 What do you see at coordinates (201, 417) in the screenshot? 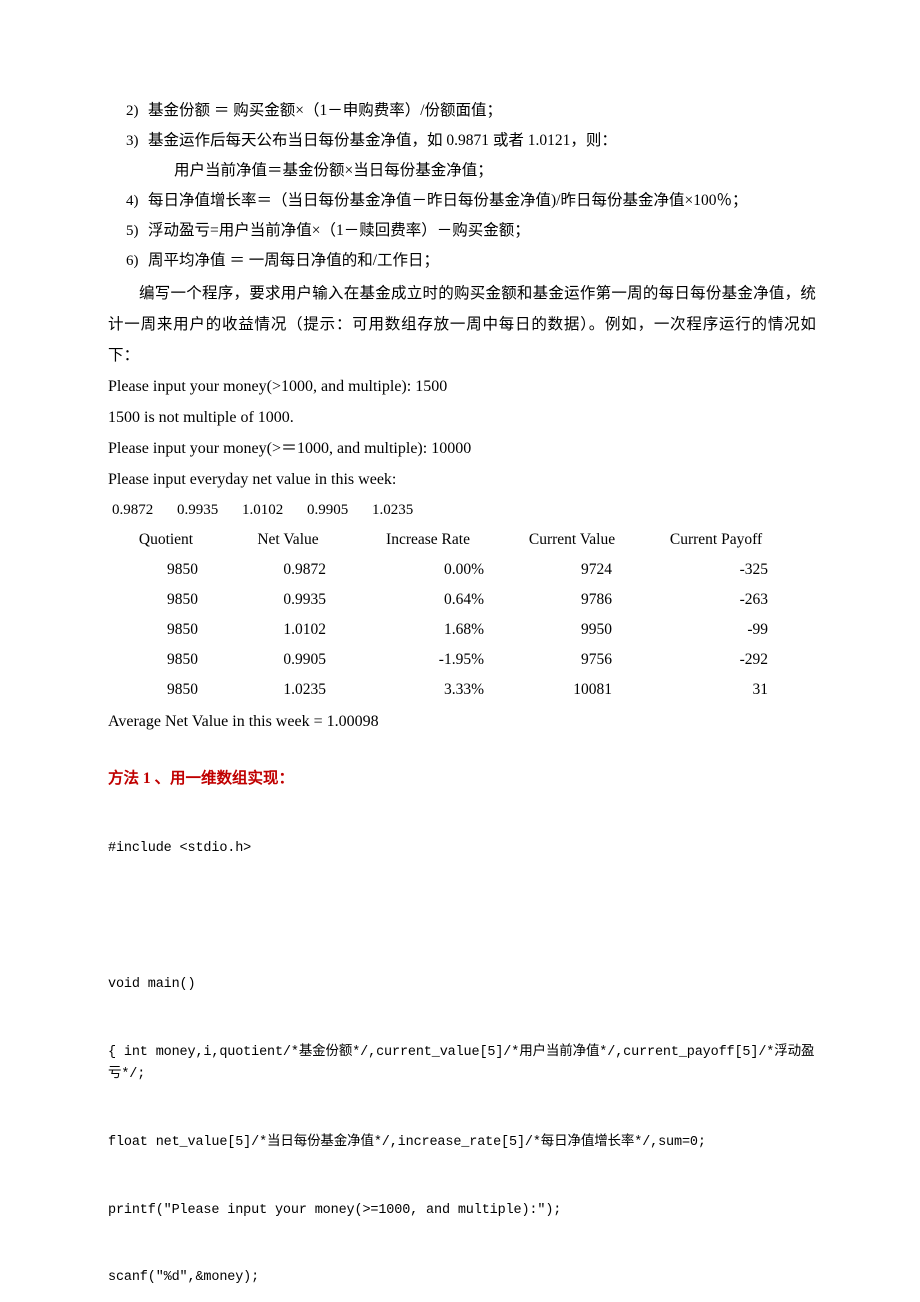
I see `console-line: 1500 is not multiple of 1000.` at bounding box center [201, 417].